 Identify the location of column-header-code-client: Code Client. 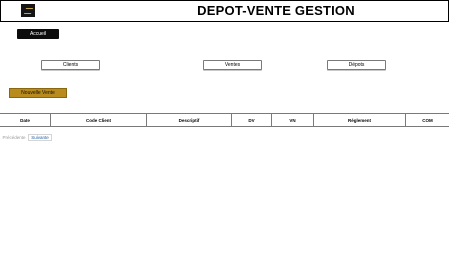
(99, 120).